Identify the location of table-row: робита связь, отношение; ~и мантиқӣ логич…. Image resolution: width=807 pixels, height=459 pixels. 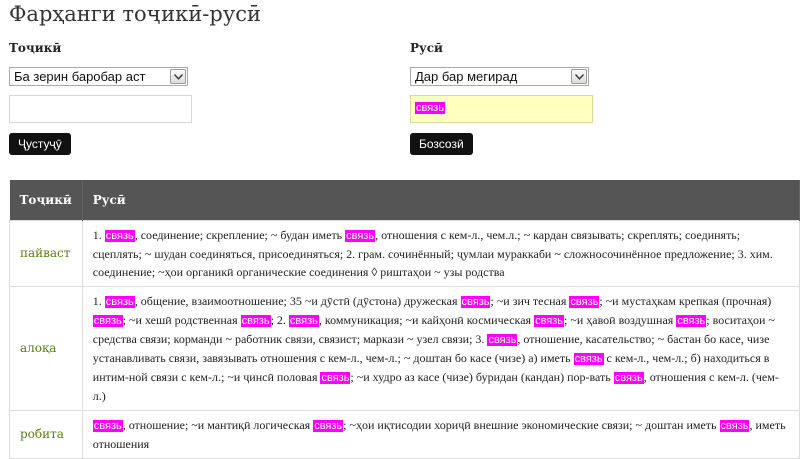
(405, 434).